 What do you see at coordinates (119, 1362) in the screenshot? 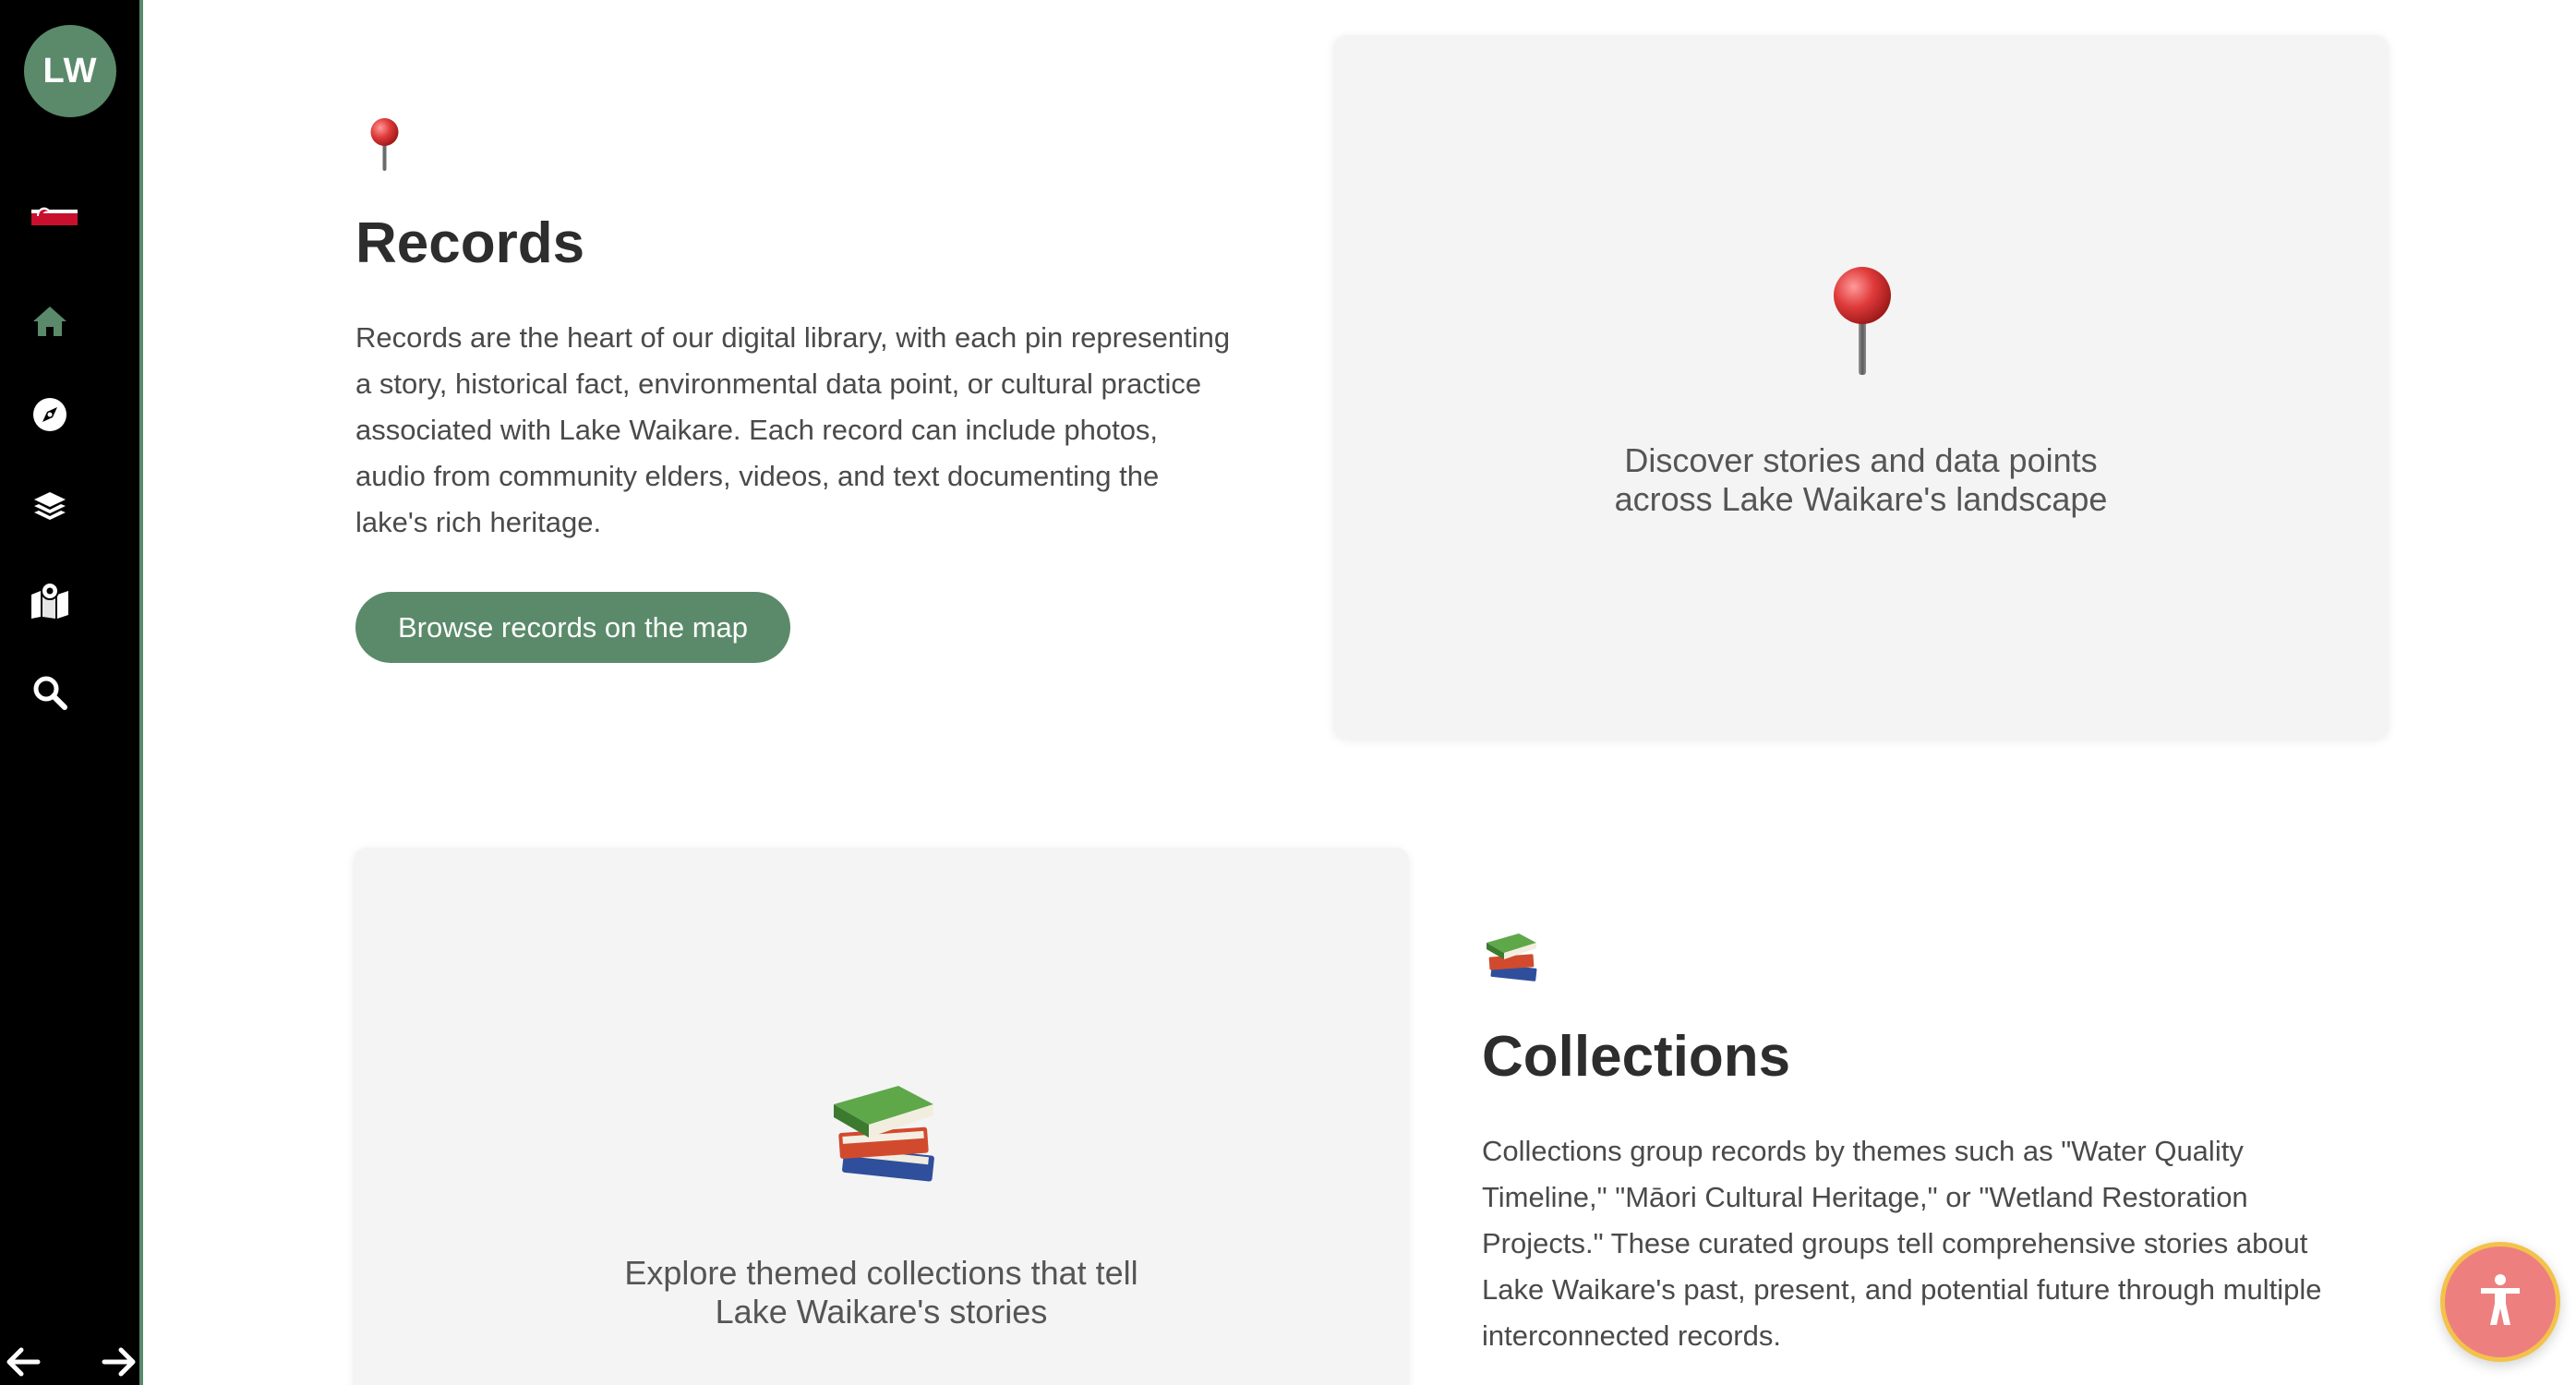
I see `arrow-right-icon` at bounding box center [119, 1362].